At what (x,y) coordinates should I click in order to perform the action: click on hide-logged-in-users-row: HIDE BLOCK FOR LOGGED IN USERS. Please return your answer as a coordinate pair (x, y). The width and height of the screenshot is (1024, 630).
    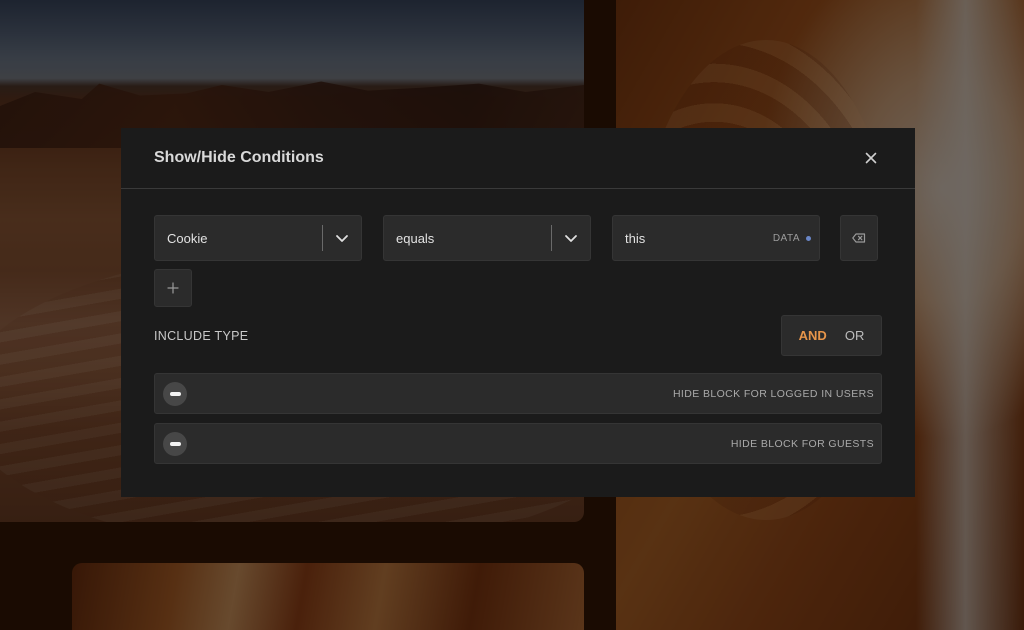
    Looking at the image, I should click on (518, 393).